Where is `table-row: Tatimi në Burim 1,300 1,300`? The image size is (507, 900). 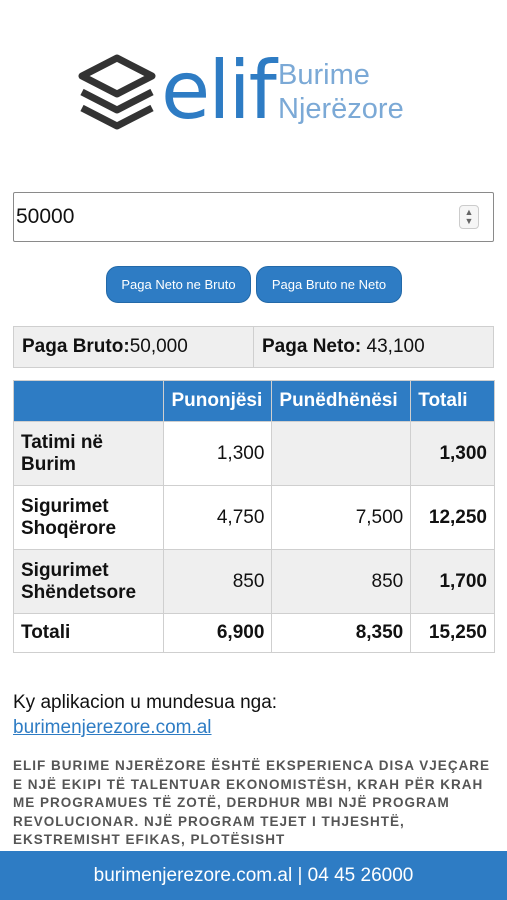 table-row: Tatimi në Burim 1,300 1,300 is located at coordinates (253, 453).